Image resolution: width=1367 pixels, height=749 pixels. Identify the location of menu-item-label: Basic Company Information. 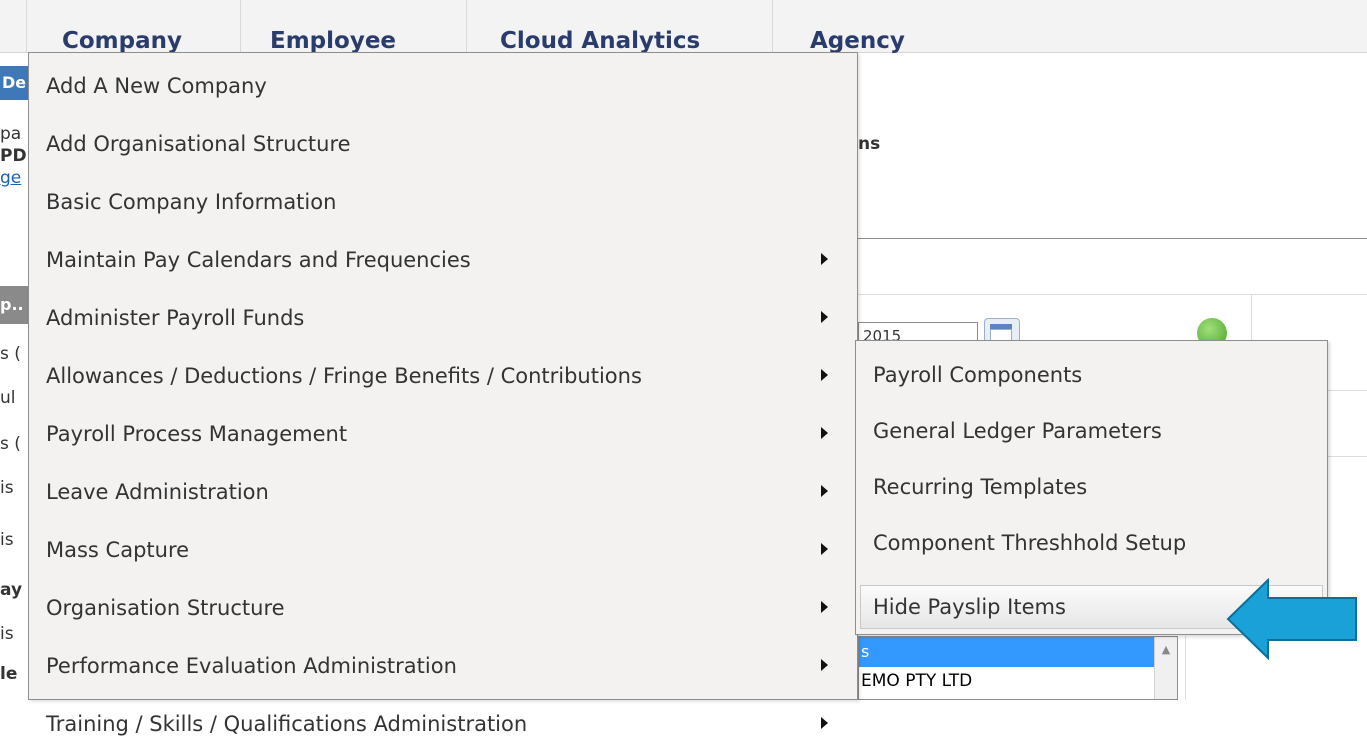
(191, 202).